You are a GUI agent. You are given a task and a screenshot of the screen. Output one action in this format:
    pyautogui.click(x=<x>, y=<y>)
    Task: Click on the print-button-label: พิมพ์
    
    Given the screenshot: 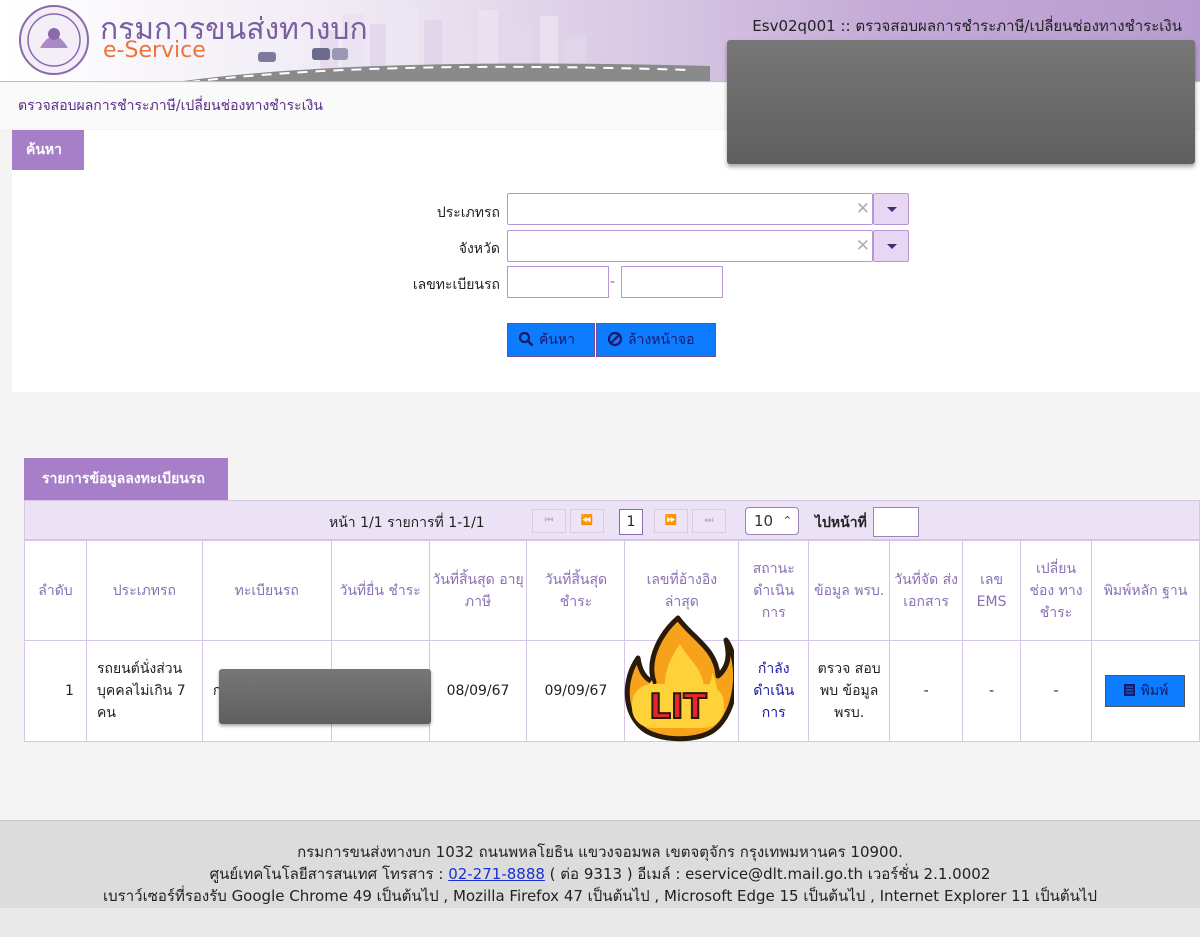 What is the action you would take?
    pyautogui.click(x=1154, y=691)
    